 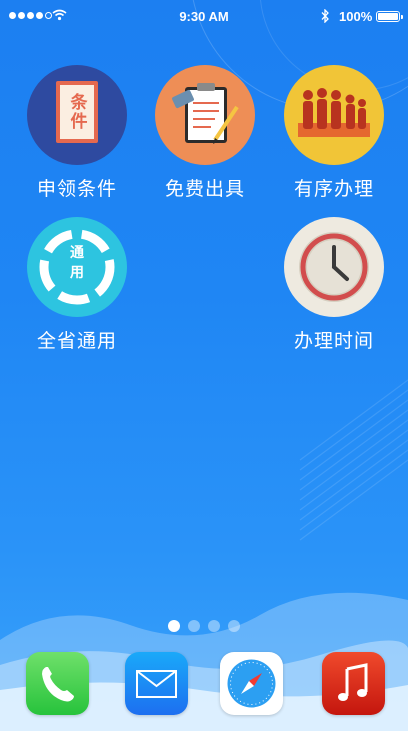 I want to click on phone-icon, so click(x=58, y=684).